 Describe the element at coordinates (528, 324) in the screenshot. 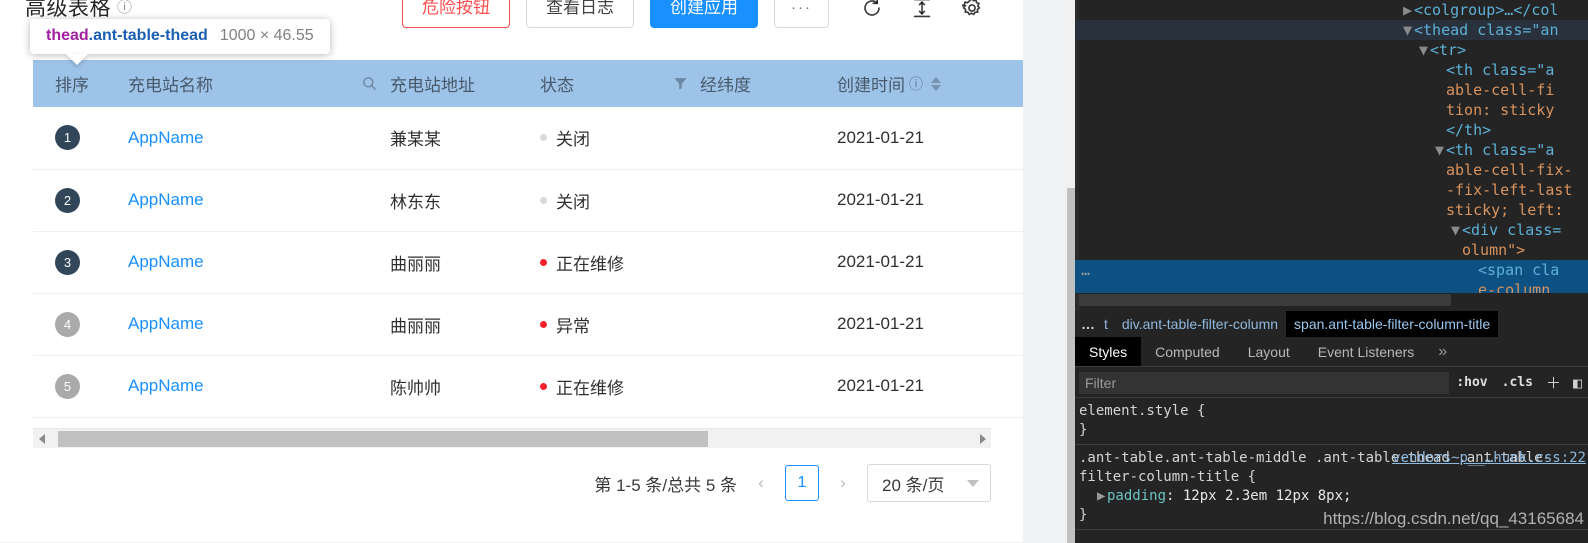

I see `table-row: 4 AppName 曲丽丽 异常 2021-01-21` at that location.